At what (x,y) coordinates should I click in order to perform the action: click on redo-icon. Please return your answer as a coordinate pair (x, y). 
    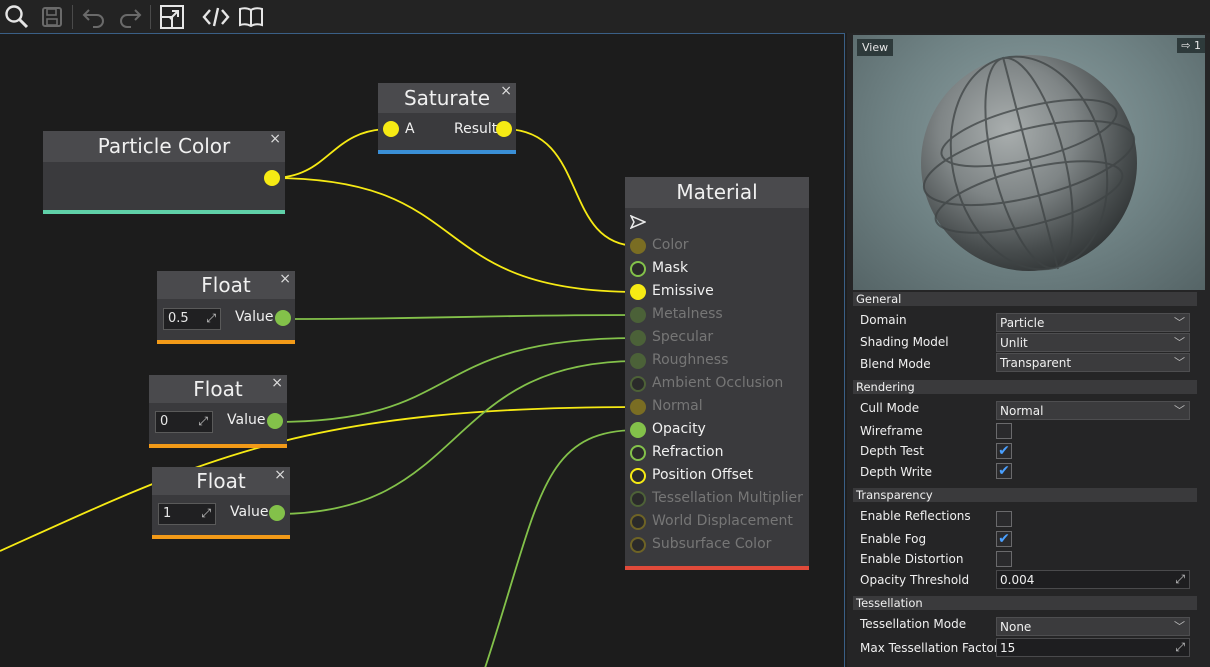
    Looking at the image, I should click on (130, 16).